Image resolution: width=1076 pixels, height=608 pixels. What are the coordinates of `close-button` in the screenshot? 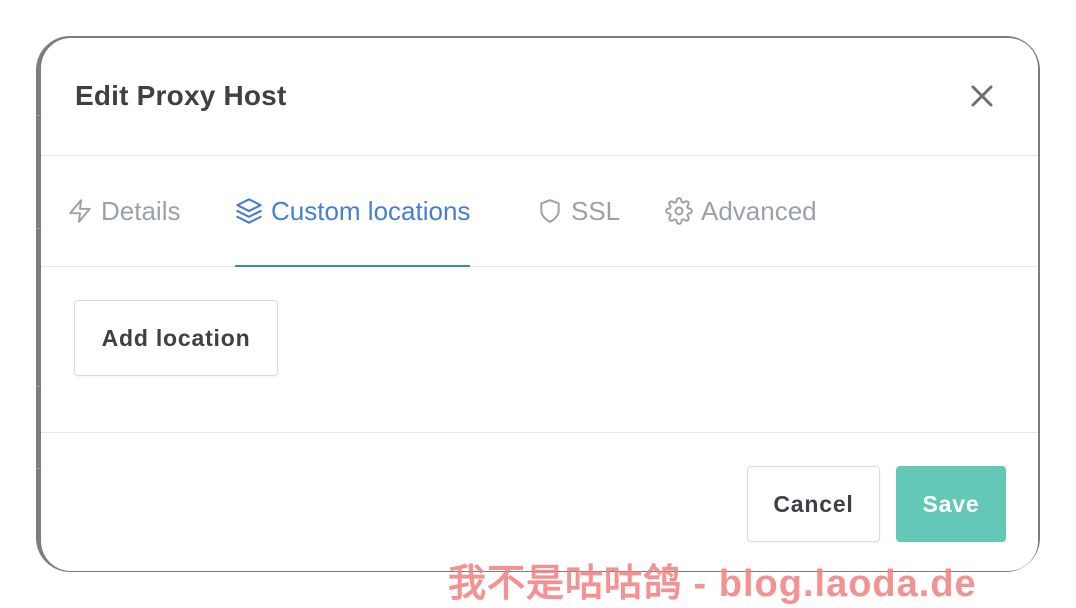 It's located at (982, 98).